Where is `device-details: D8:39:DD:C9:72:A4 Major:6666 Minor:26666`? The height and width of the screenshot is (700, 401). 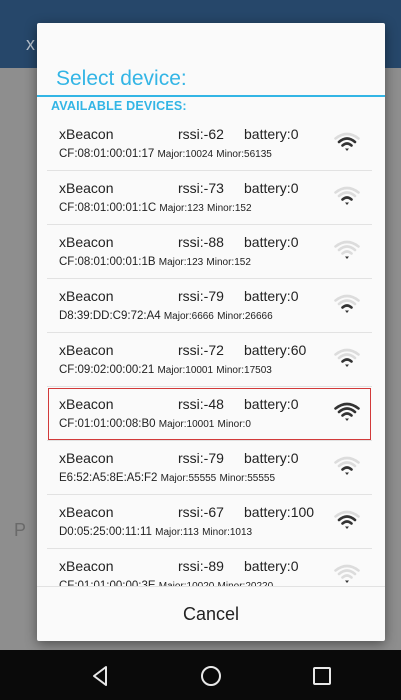
device-details: D8:39:DD:C9:72:A4 Major:6666 Minor:26666 is located at coordinates (166, 316).